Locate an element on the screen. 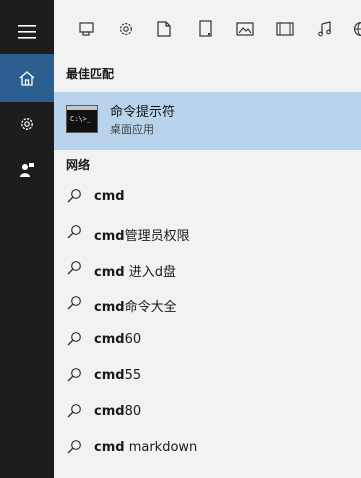  home-icon is located at coordinates (27, 78).